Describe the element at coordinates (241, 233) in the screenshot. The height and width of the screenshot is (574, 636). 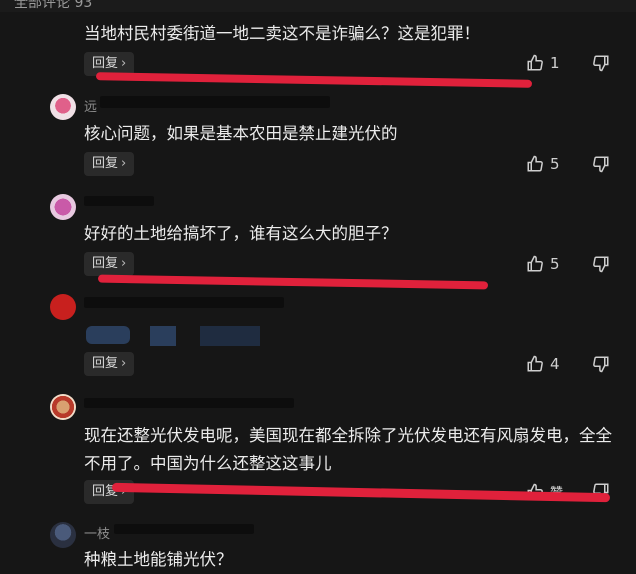
I see `comment-text: 好好的土地给搞坏了，谁有这么大的胆子？` at that location.